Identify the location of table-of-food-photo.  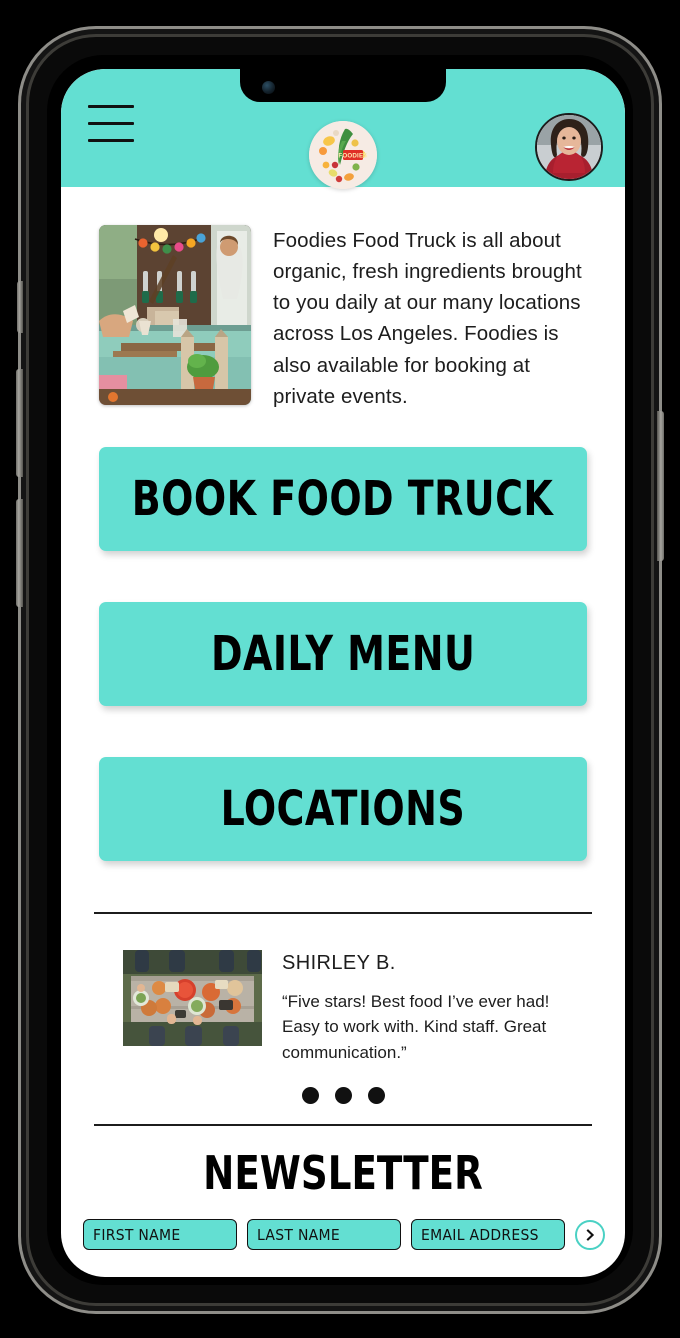
(192, 997).